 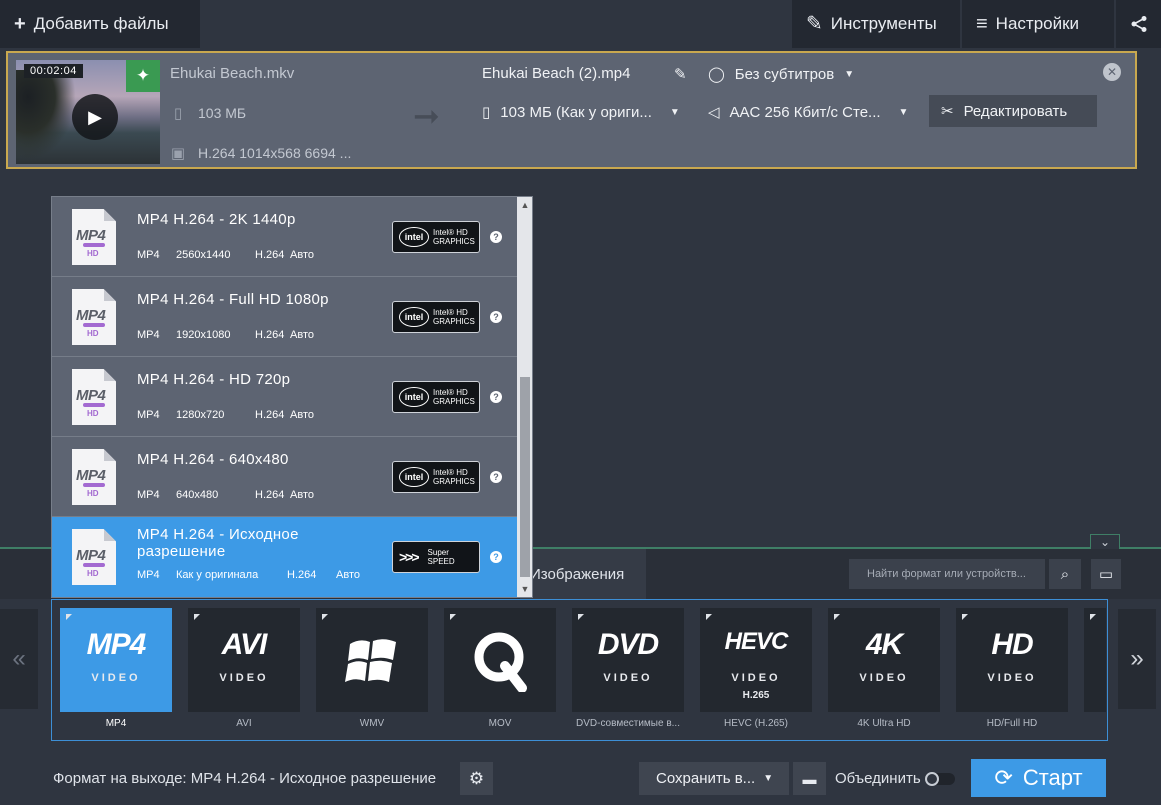 I want to click on format-logo-text: HD, so click(x=1012, y=644).